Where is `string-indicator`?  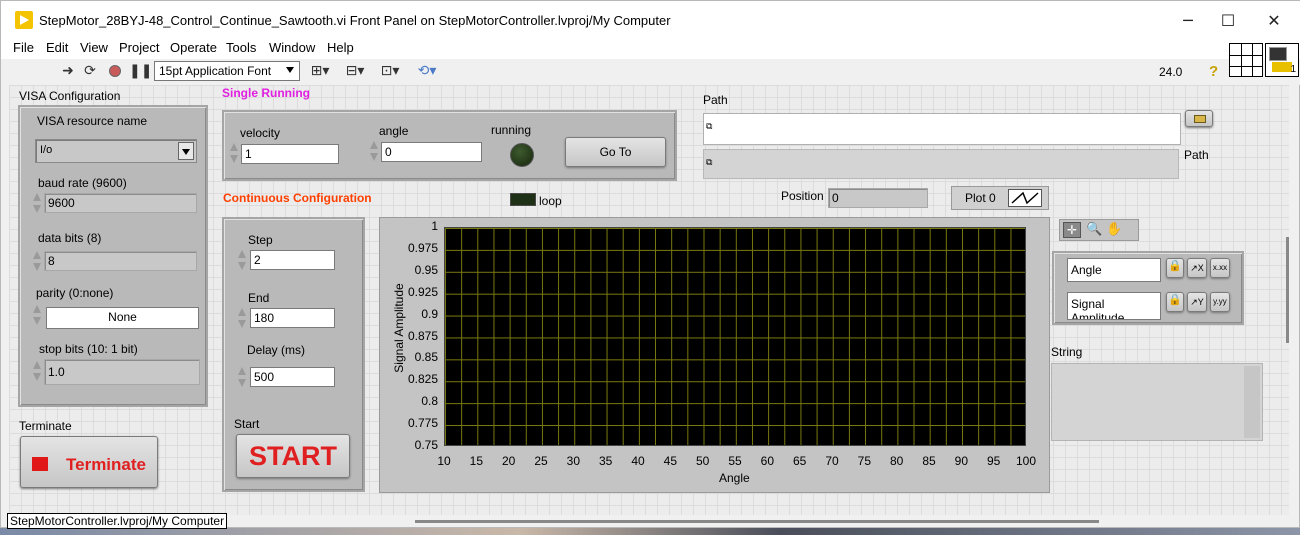
string-indicator is located at coordinates (1157, 402).